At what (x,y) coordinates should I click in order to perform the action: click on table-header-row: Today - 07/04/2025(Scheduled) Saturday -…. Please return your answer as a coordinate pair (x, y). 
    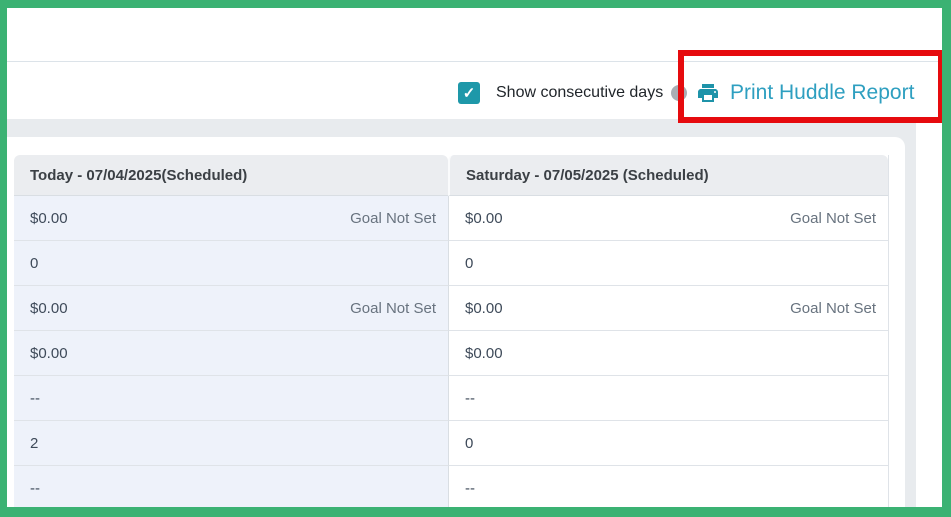
    Looking at the image, I should click on (451, 175).